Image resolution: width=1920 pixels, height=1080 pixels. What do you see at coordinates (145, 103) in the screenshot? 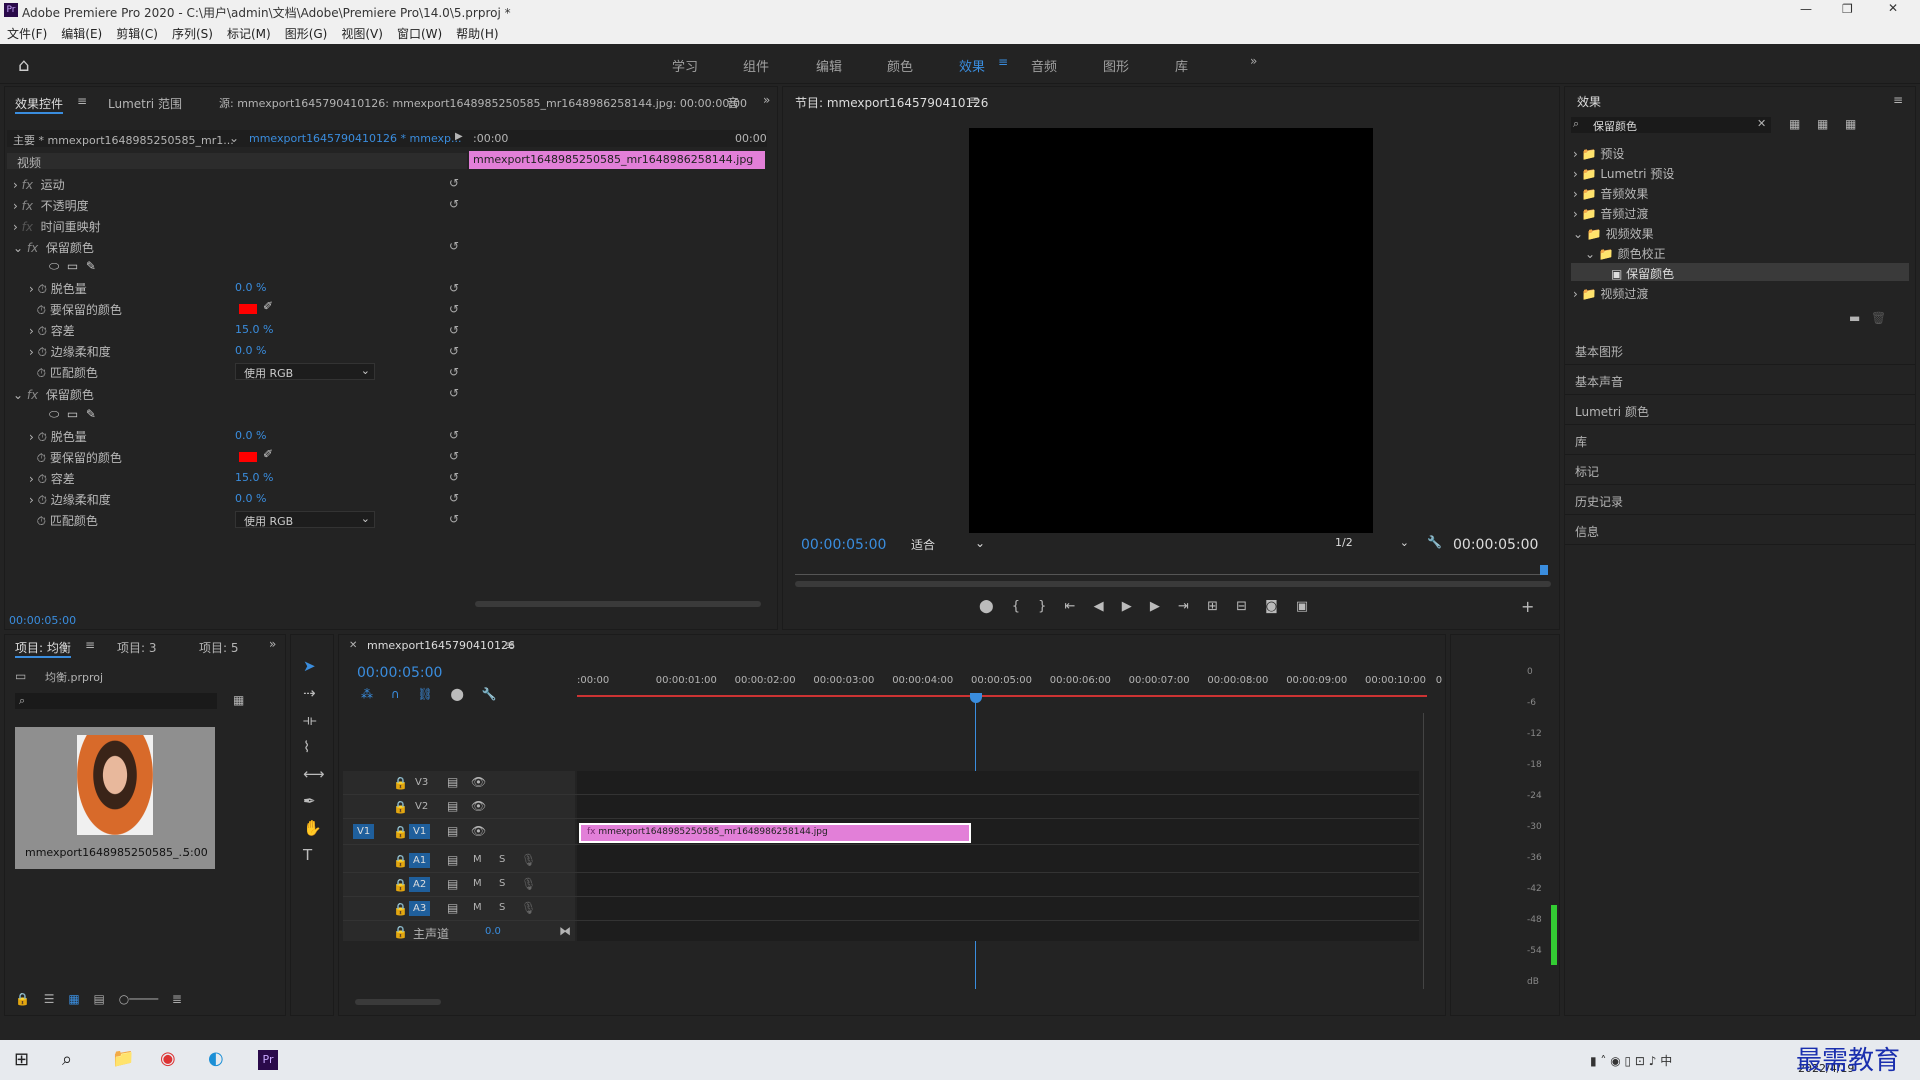
I see `tab-lumetri-scopes: Lumetri 范围` at bounding box center [145, 103].